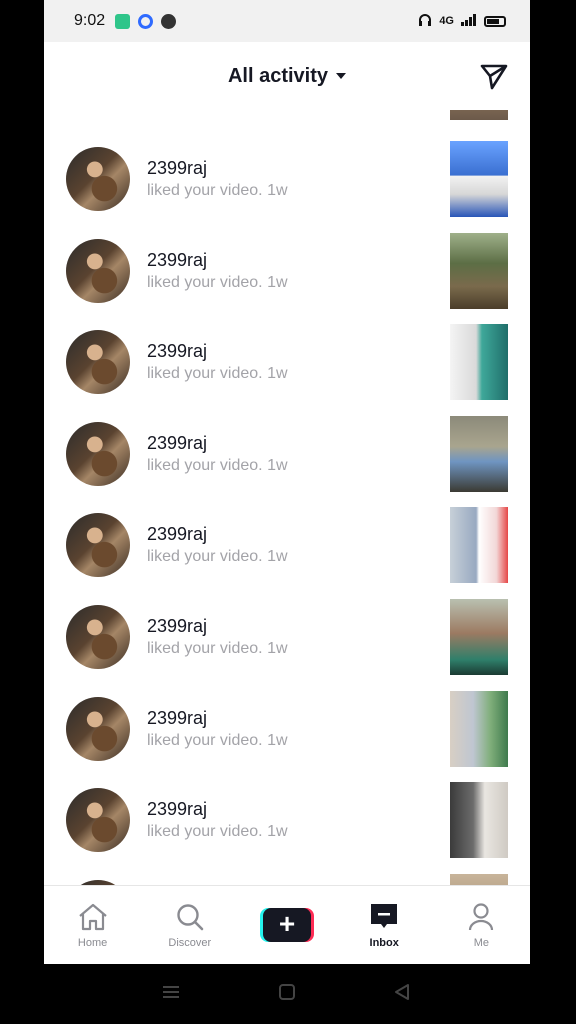 The height and width of the screenshot is (1024, 576). I want to click on activity-header: All activity, so click(287, 76).